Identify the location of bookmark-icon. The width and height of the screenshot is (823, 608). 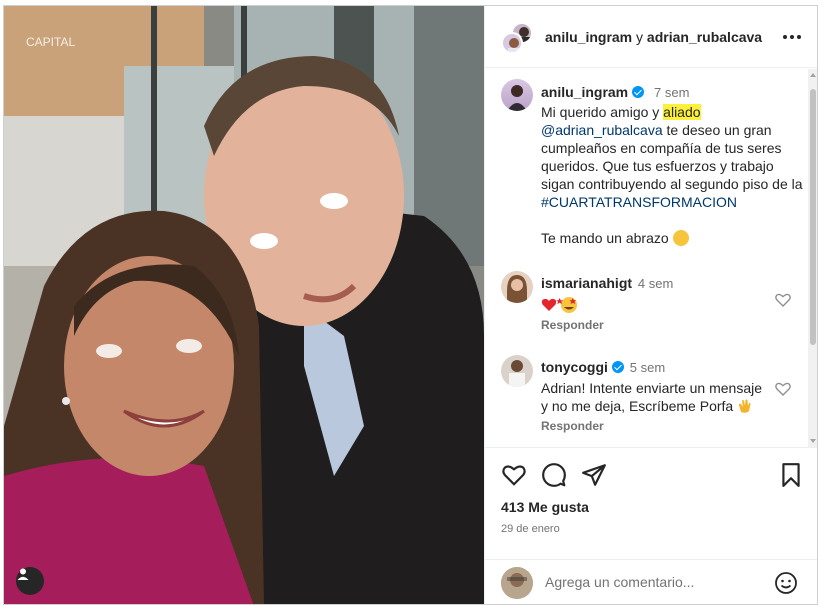
(791, 475).